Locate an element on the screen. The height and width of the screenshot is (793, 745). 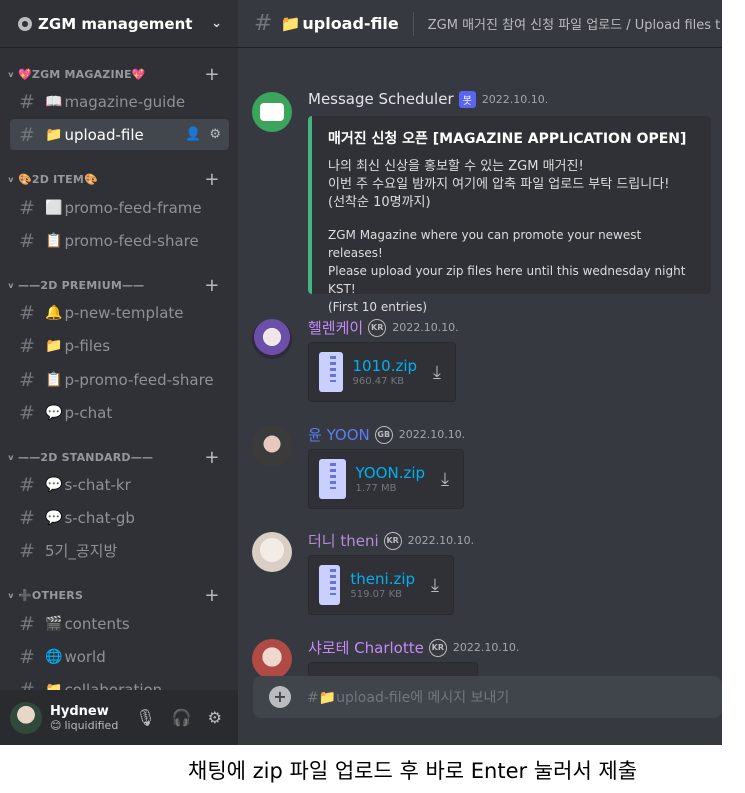
server-header: ZGM management ⌄ is located at coordinates (119, 24).